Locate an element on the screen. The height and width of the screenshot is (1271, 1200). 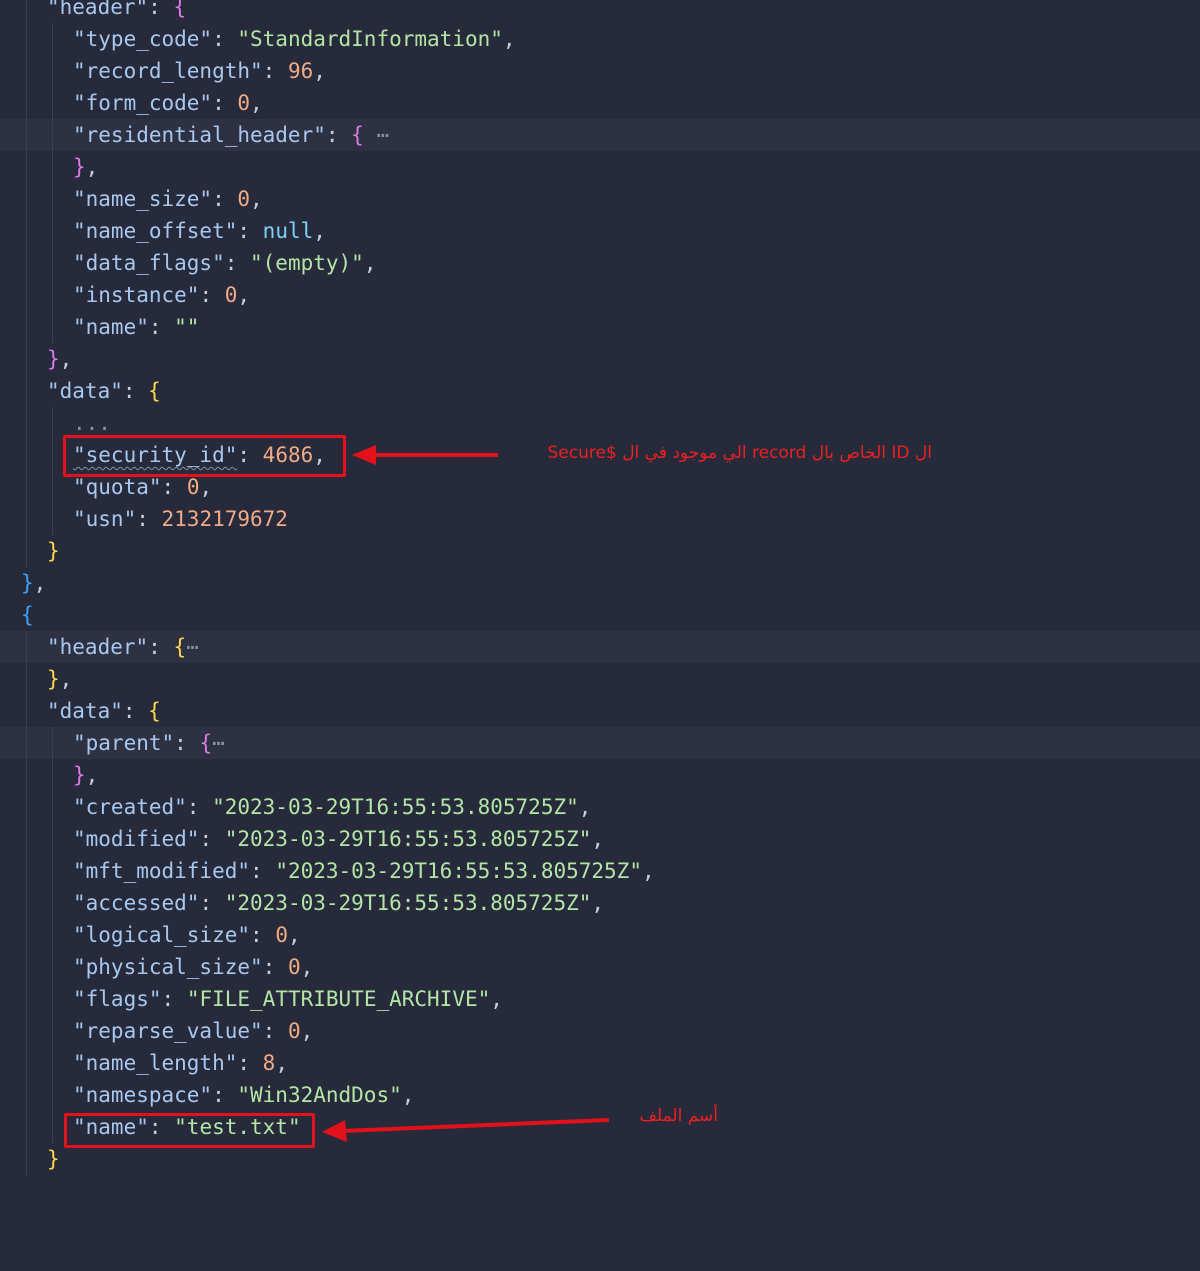
file-name-annotation: أسم الملف is located at coordinates (678, 1116).